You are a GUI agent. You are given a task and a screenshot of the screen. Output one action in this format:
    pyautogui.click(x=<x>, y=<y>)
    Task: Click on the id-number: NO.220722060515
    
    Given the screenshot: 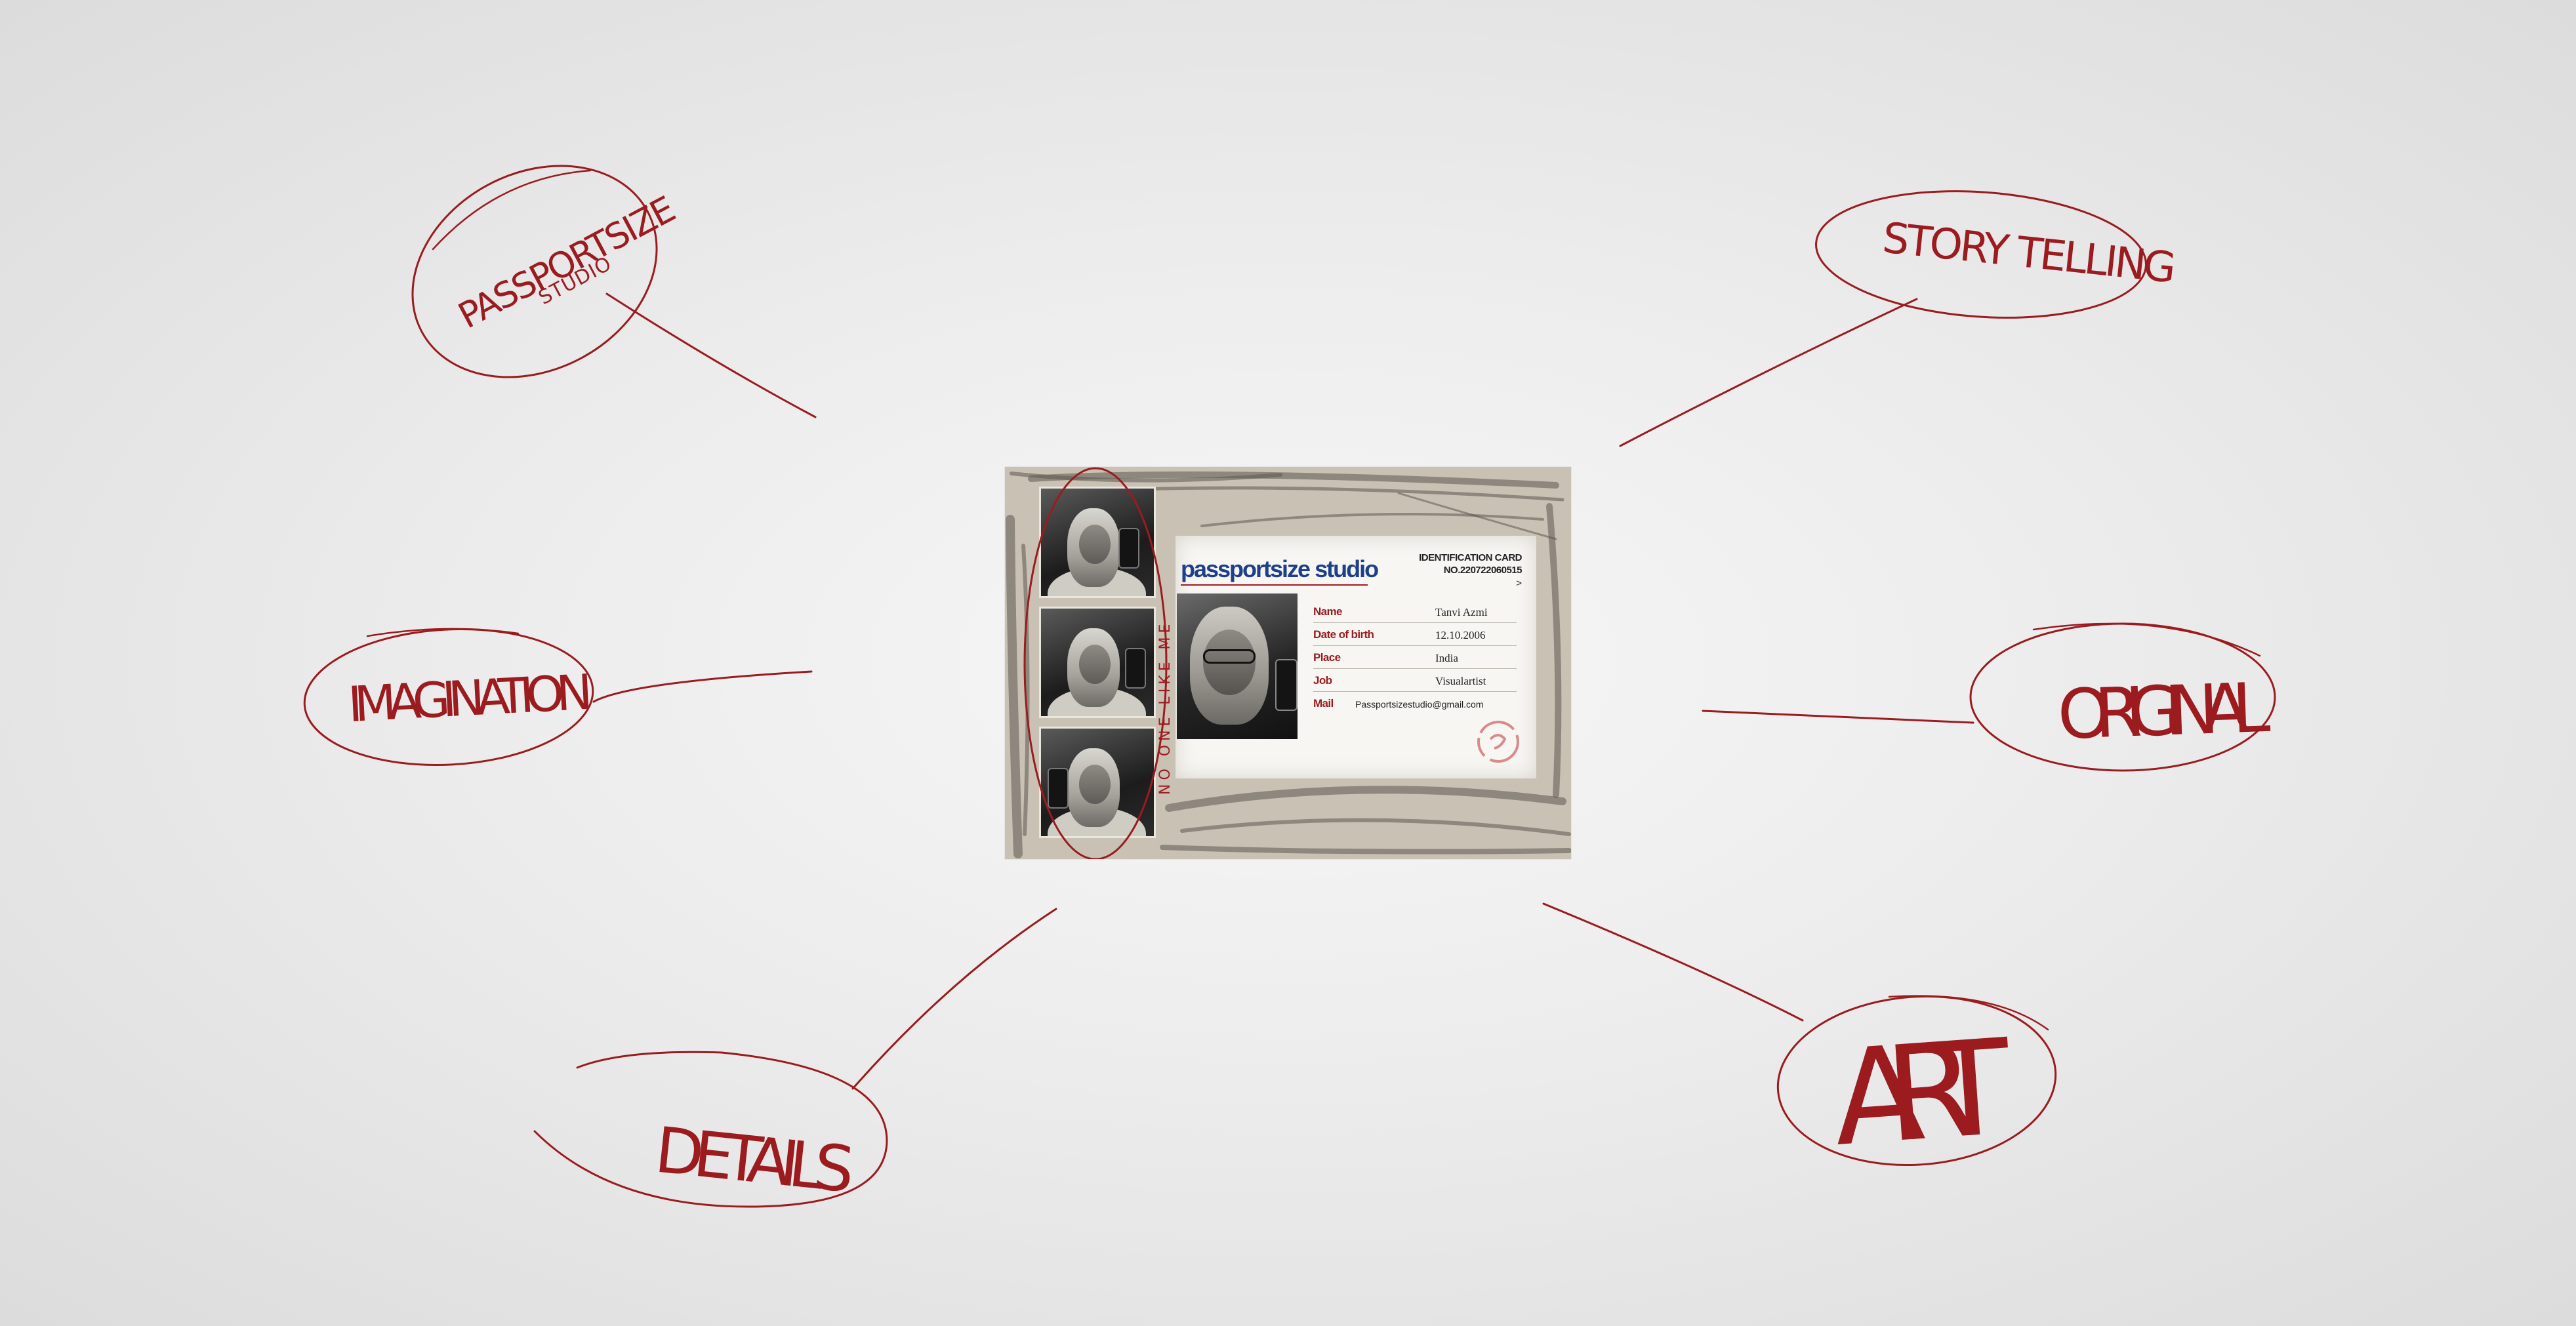 What is the action you would take?
    pyautogui.click(x=1483, y=570)
    